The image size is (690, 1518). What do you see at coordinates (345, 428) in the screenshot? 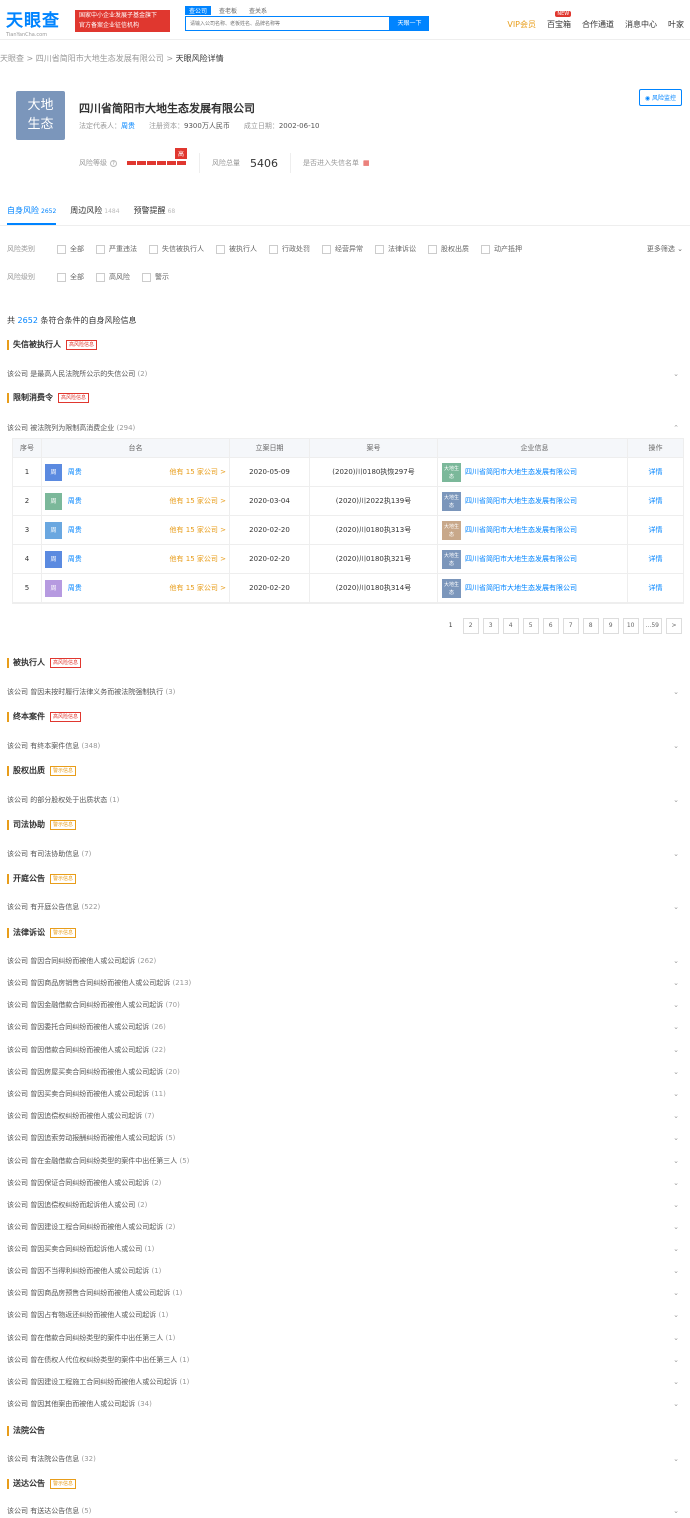
I see `risk-row: 该公司 被法院列为限制高消费企业 (294) ⌃` at bounding box center [345, 428].